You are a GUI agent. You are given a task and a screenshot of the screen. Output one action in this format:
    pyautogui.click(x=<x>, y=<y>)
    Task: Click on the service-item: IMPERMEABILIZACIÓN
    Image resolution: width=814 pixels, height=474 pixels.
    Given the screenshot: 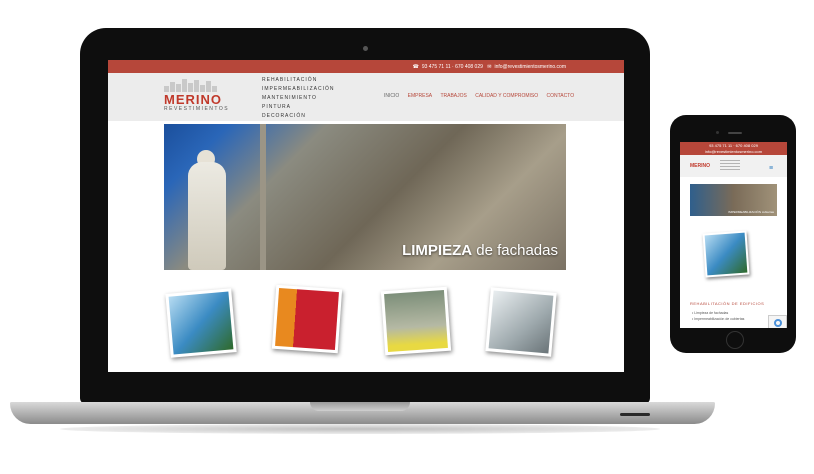 What is the action you would take?
    pyautogui.click(x=298, y=89)
    